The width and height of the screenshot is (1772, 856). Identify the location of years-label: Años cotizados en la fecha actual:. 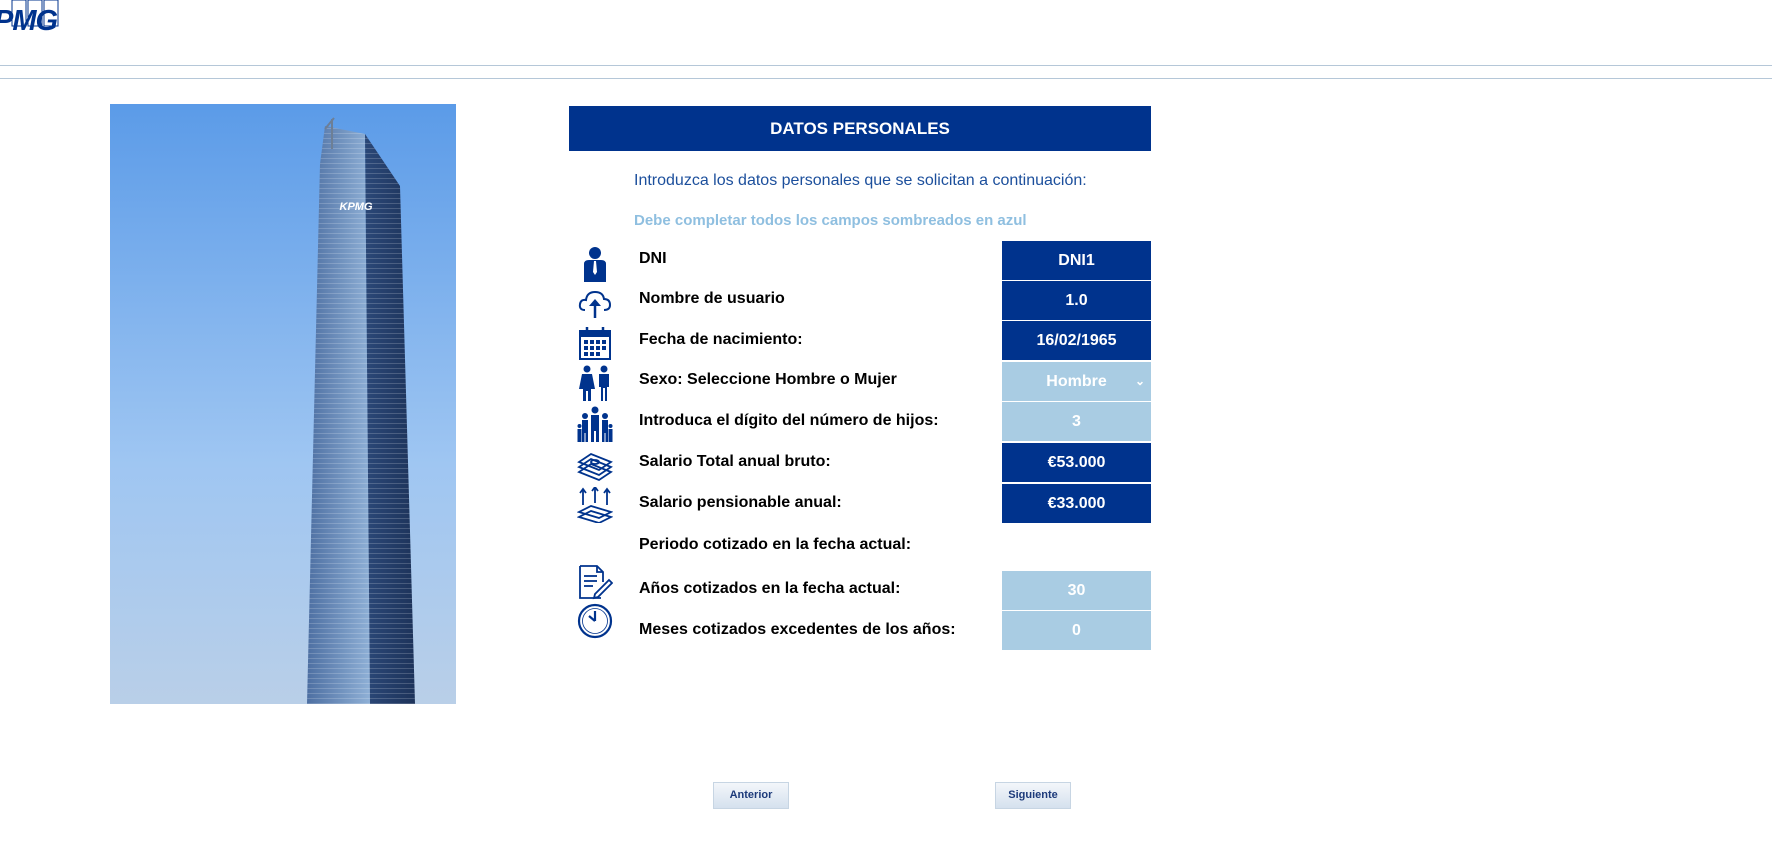
(770, 588).